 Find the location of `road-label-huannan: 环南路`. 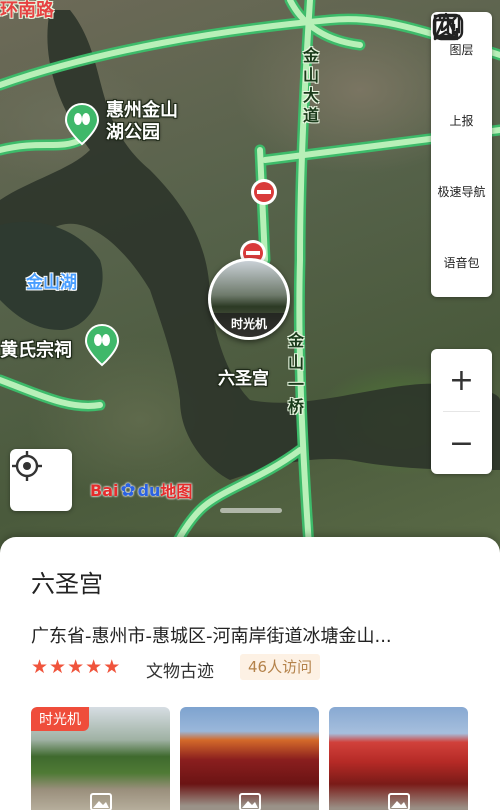

road-label-huannan: 环南路 is located at coordinates (27, 10).